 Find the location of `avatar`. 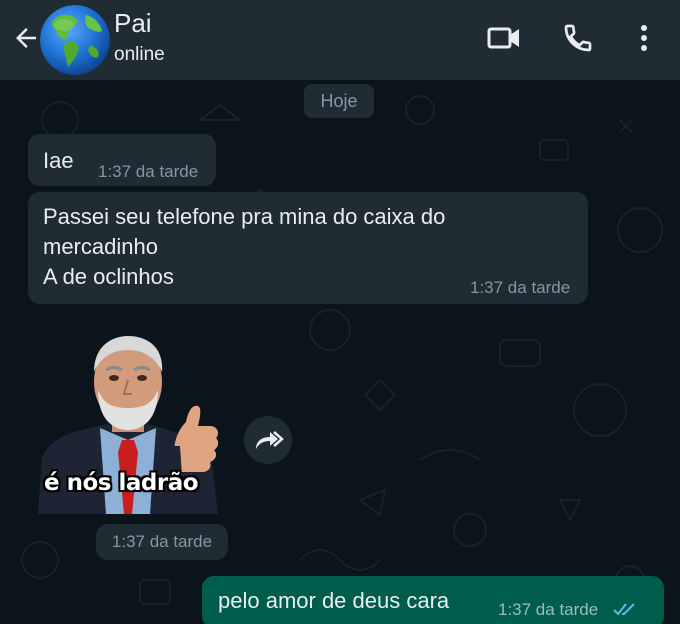

avatar is located at coordinates (75, 40).